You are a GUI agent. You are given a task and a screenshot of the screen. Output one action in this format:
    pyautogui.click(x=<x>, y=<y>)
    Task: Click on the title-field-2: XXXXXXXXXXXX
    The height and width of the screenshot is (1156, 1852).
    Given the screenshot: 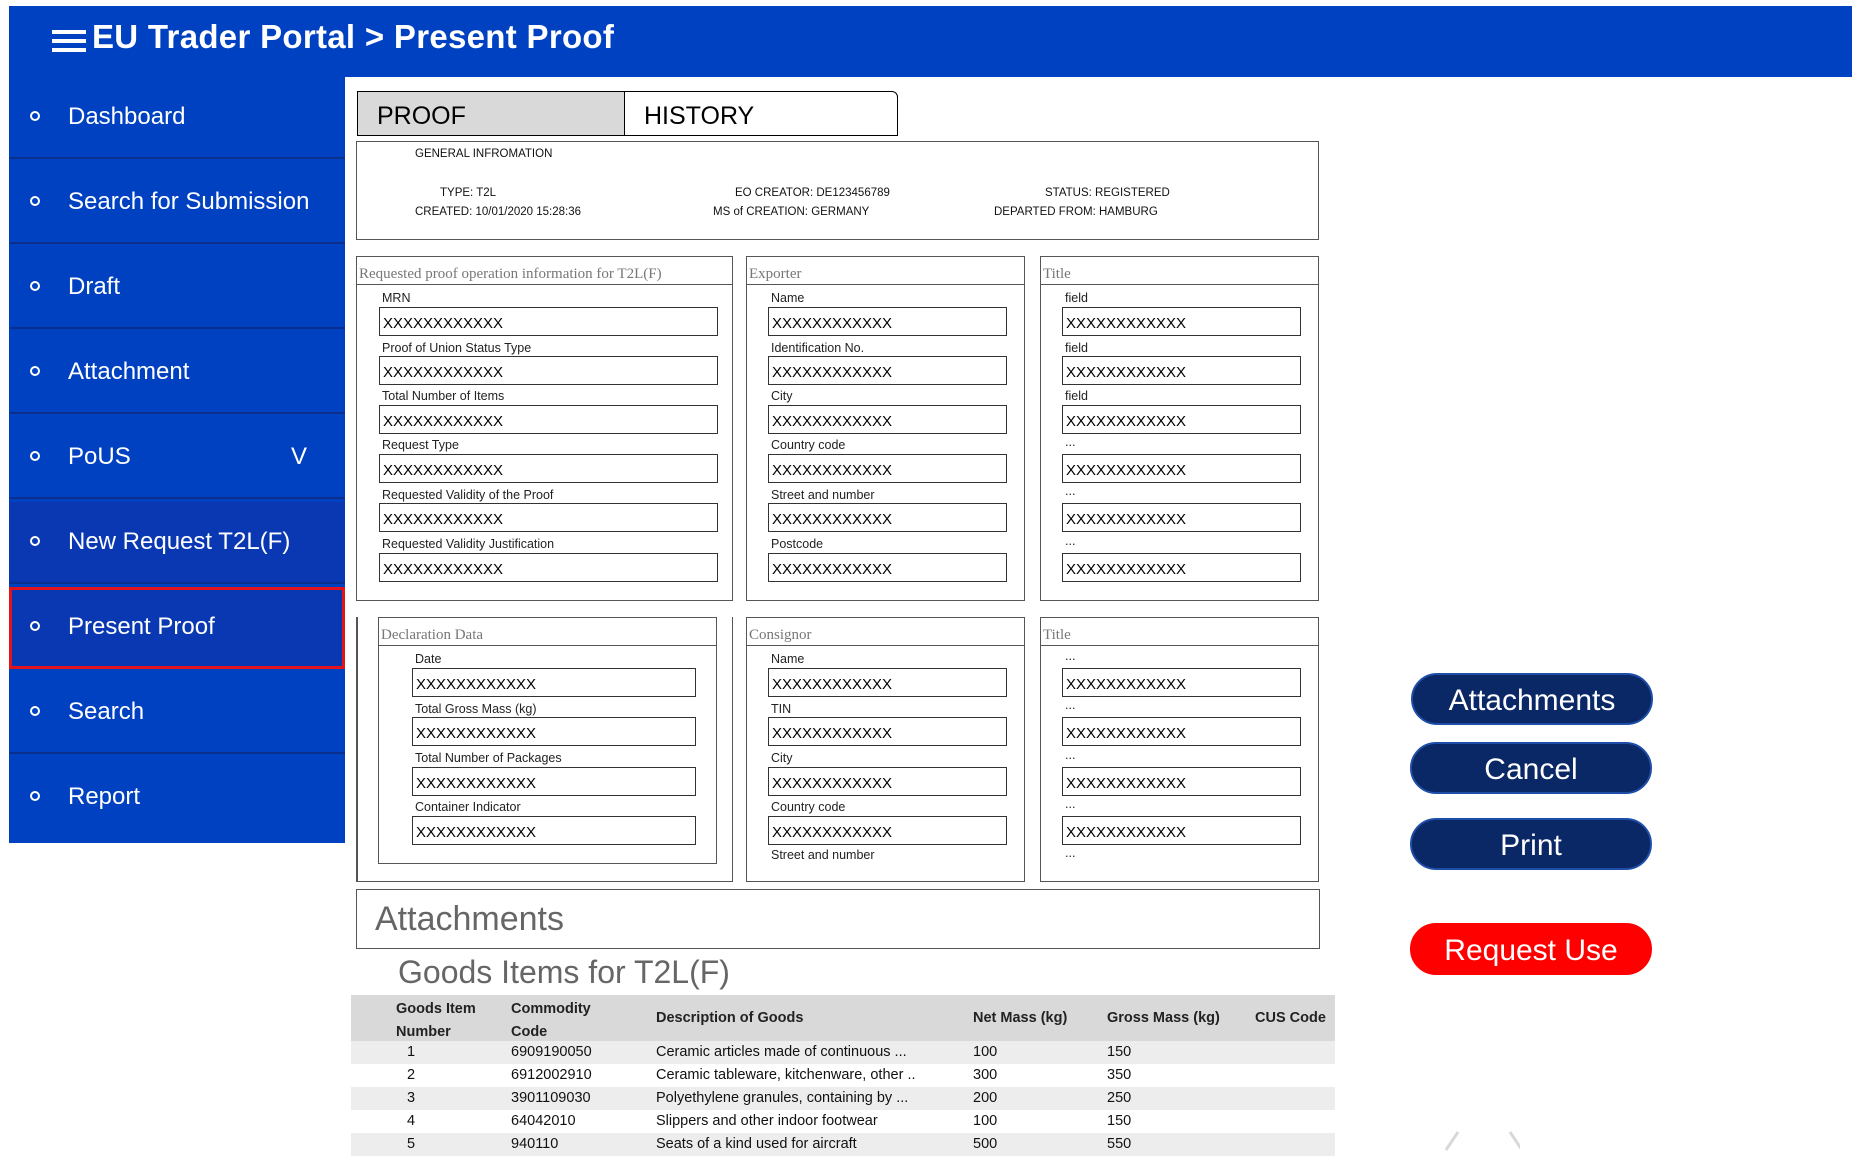 What is the action you would take?
    pyautogui.click(x=1181, y=370)
    